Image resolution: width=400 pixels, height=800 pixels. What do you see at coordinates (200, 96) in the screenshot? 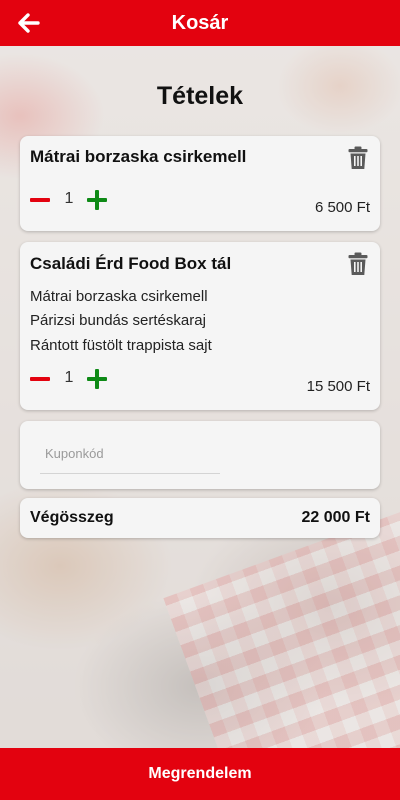
I see `section-heading: Tételek` at bounding box center [200, 96].